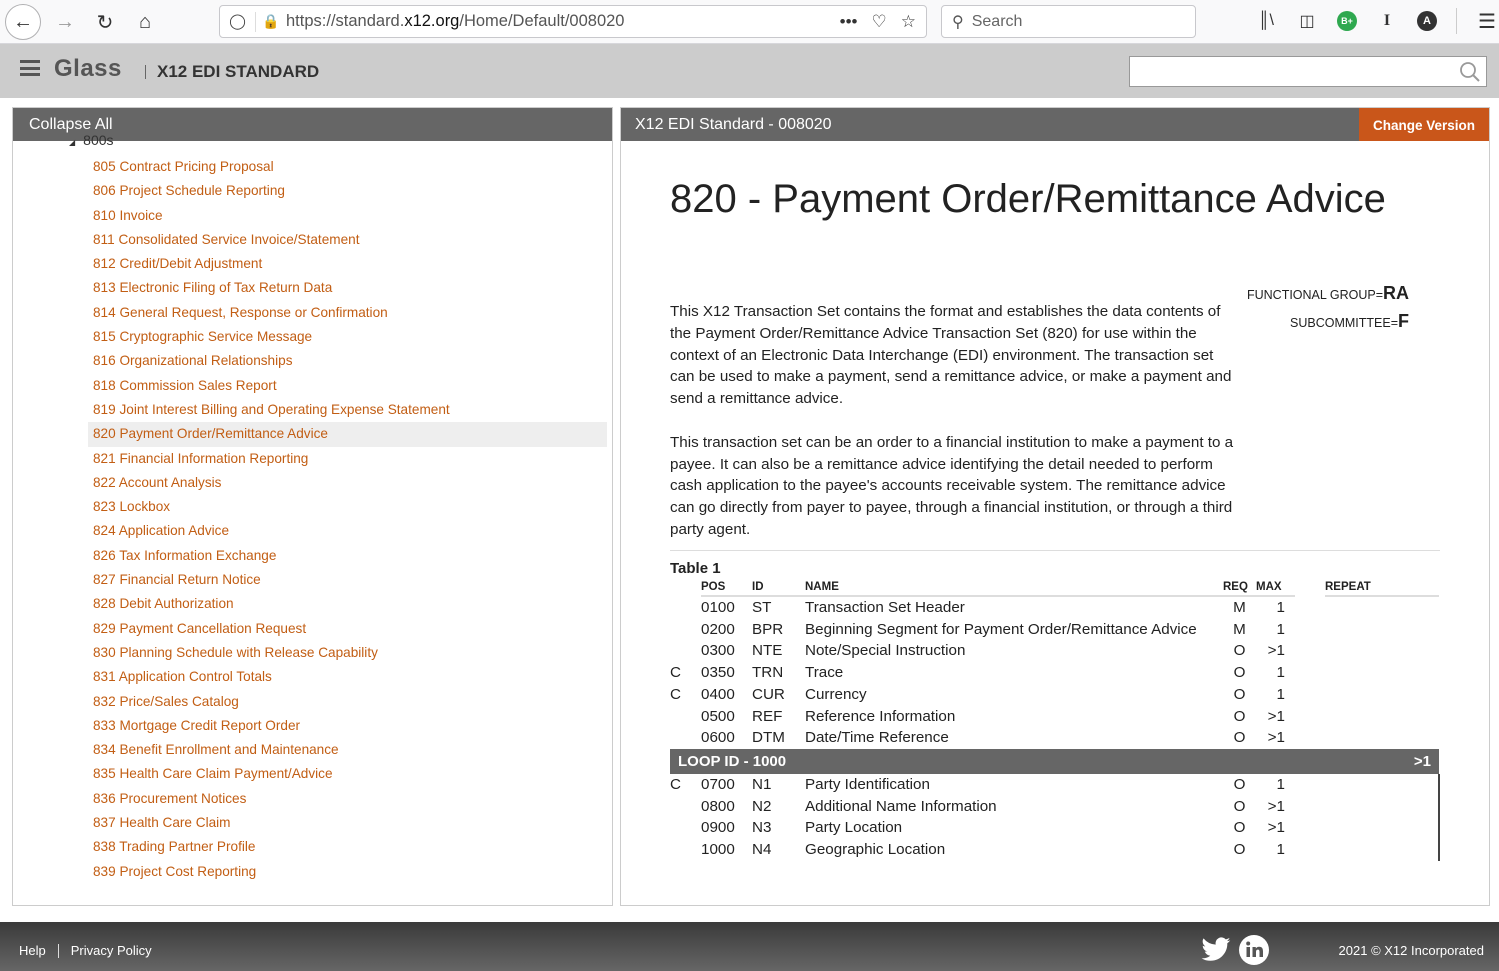 Image resolution: width=1499 pixels, height=971 pixels. What do you see at coordinates (1068, 21) in the screenshot?
I see `browser-search-input: ⚲ Search` at bounding box center [1068, 21].